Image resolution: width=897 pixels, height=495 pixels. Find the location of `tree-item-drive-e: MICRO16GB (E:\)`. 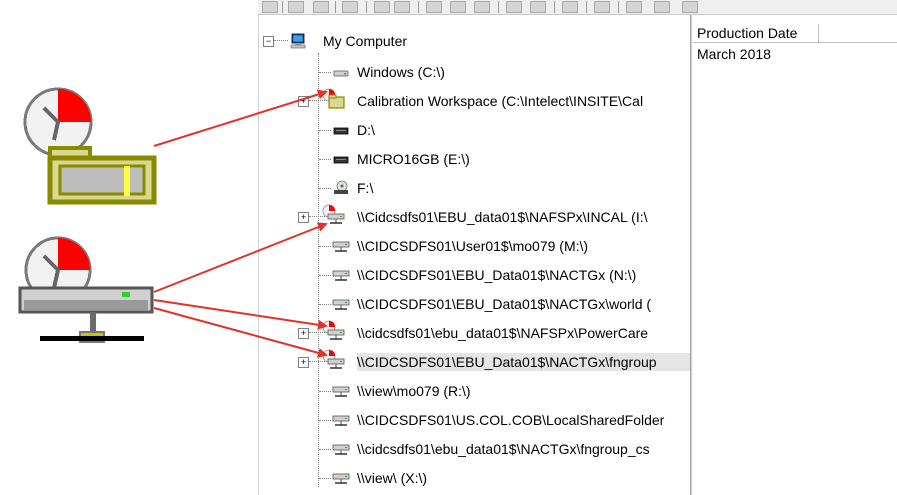

tree-item-drive-e: MICRO16GB (E:\) is located at coordinates (475, 159).